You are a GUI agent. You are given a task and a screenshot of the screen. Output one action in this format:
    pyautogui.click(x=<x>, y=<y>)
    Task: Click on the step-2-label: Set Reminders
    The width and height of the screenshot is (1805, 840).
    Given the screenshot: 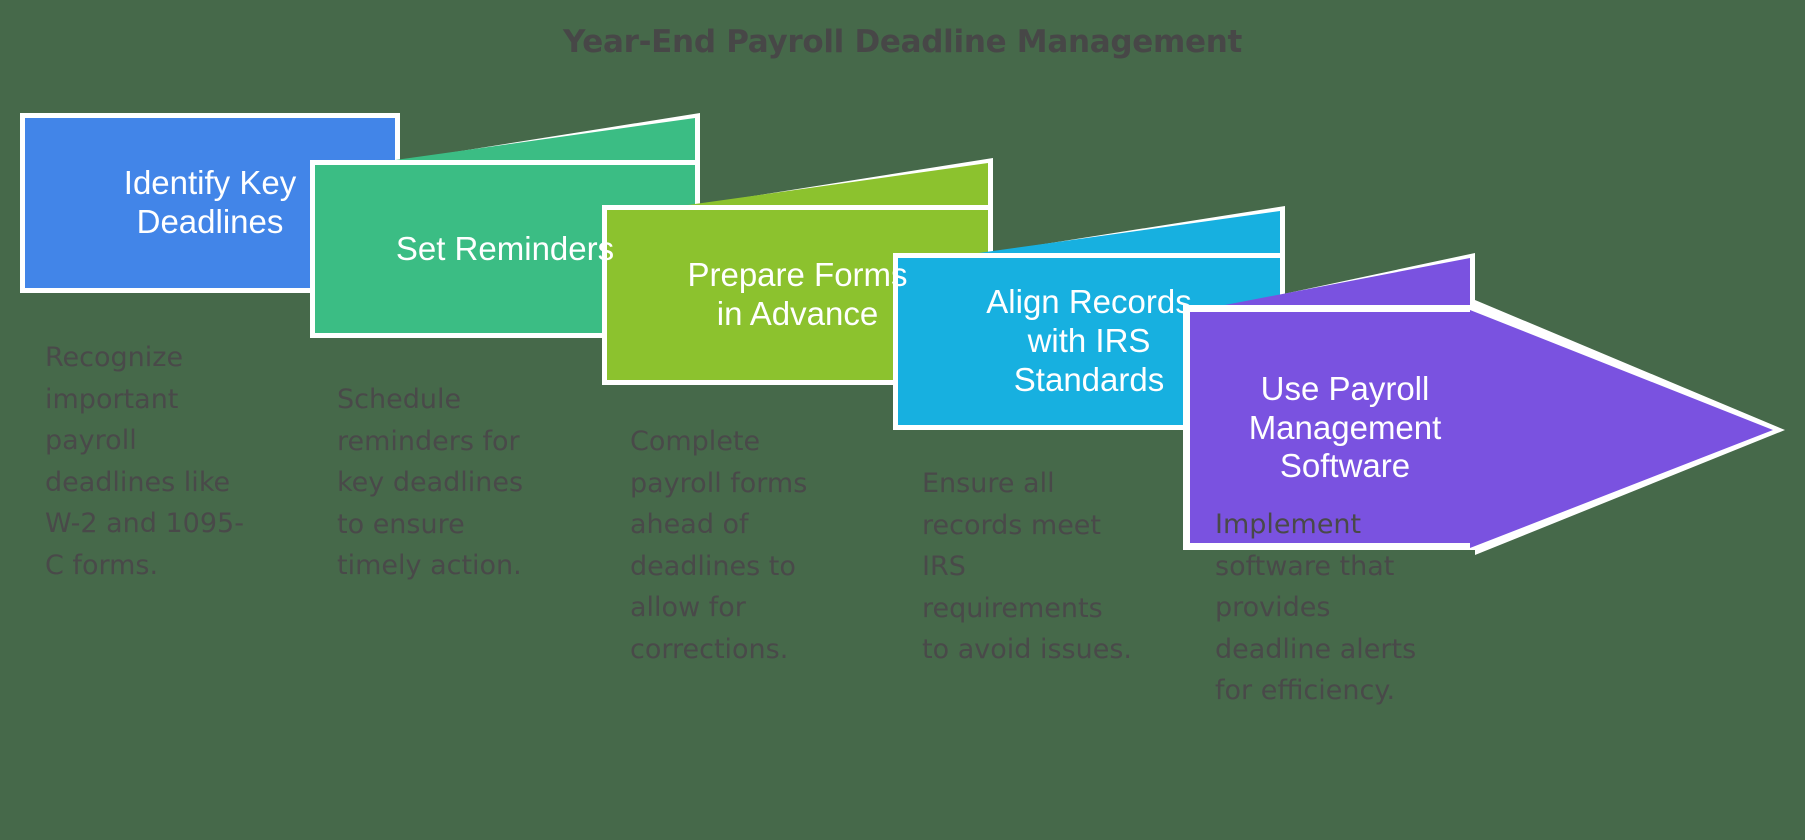 What is the action you would take?
    pyautogui.click(x=505, y=248)
    